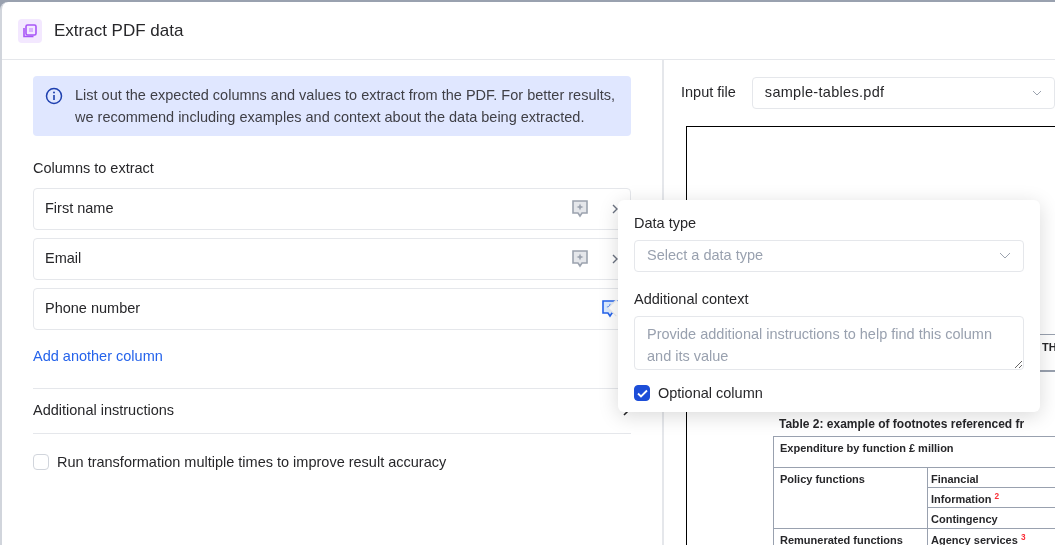 The width and height of the screenshot is (1055, 545). What do you see at coordinates (94, 168) in the screenshot?
I see `section-label: Columns to extract` at bounding box center [94, 168].